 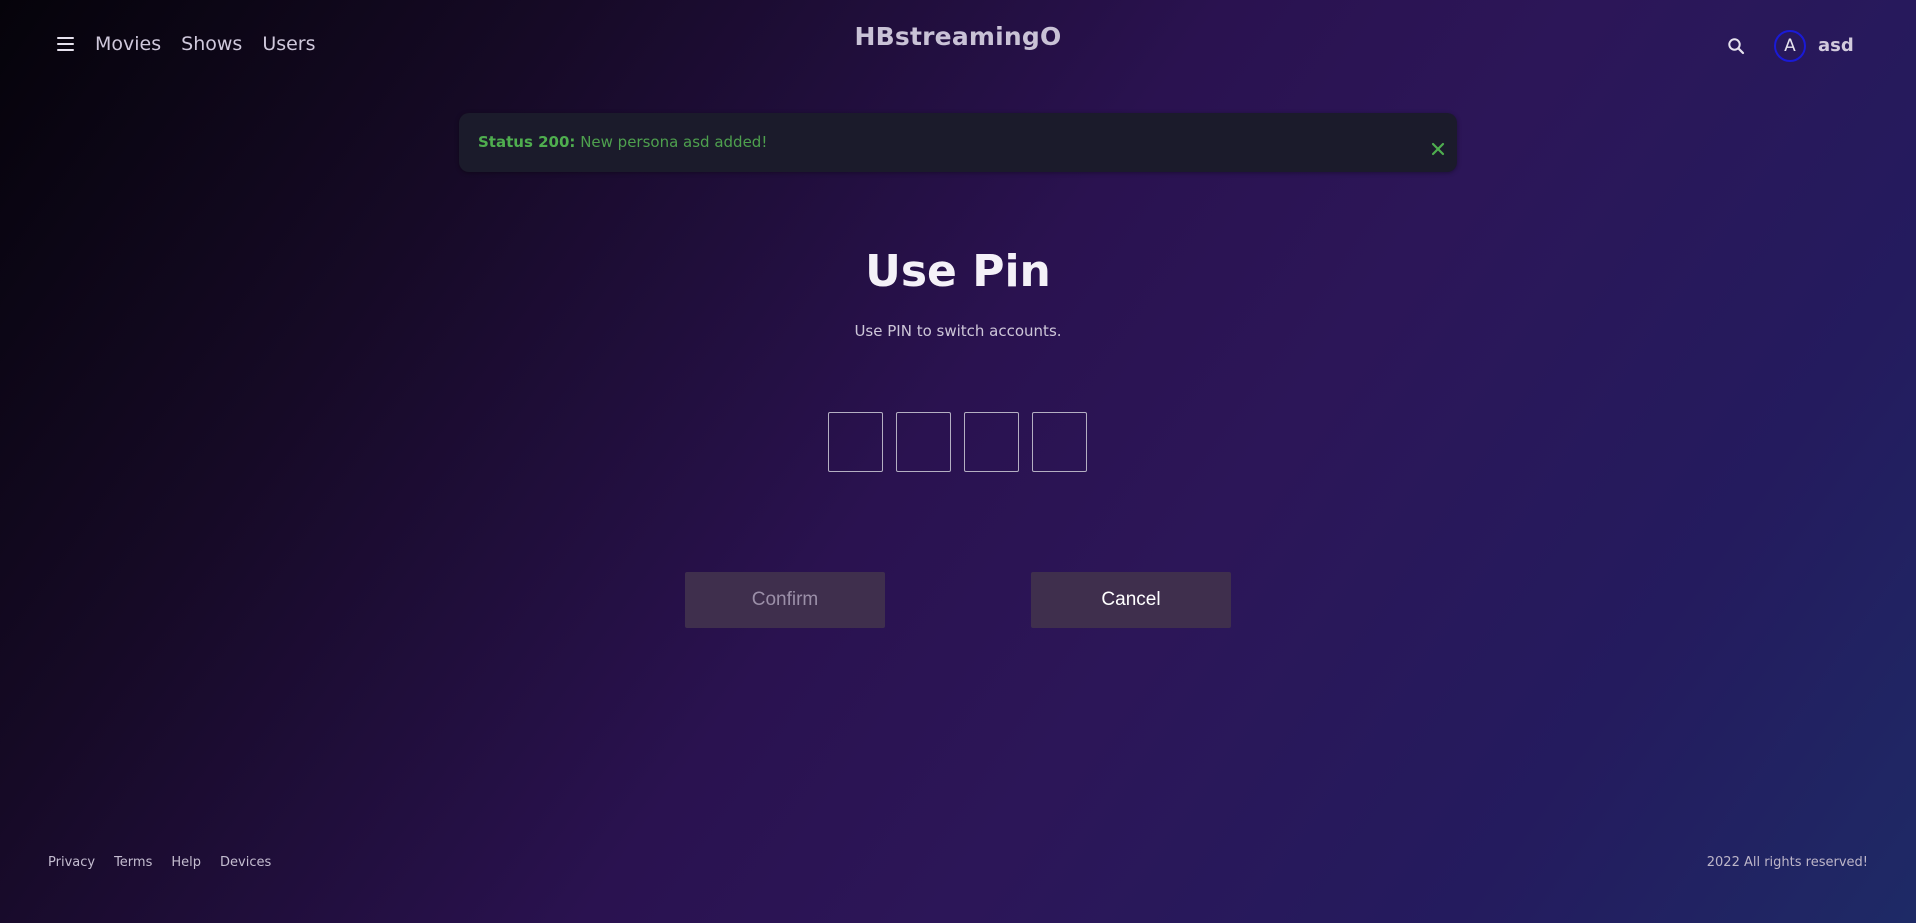 I want to click on user-avatar: A, so click(x=1790, y=46).